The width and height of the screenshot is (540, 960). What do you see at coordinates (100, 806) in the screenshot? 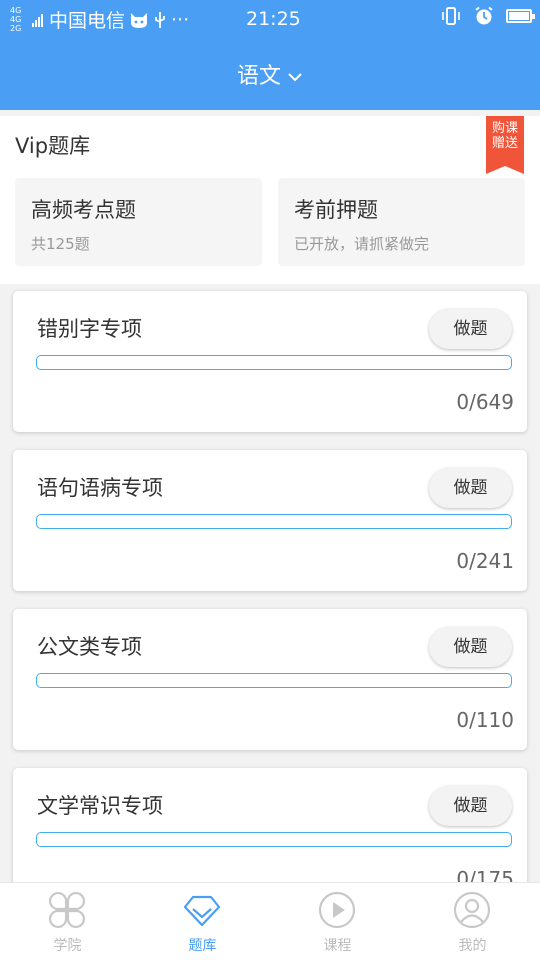
I see `practice-title: 文学常识专项` at bounding box center [100, 806].